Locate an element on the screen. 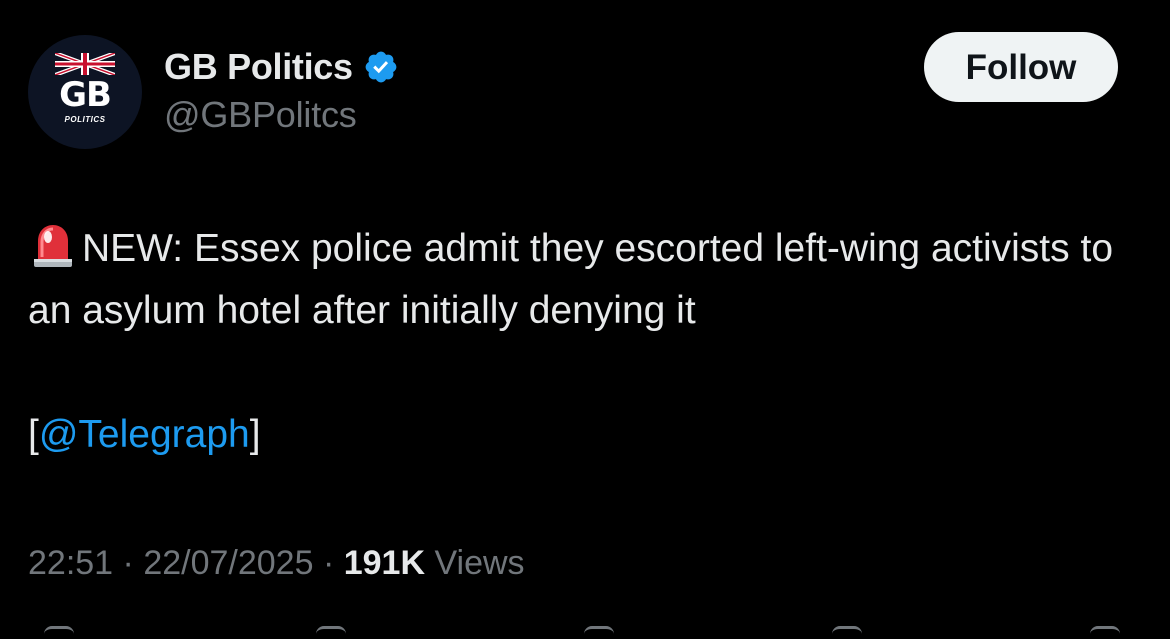 The width and height of the screenshot is (1170, 639). author-name-row: GB Politics is located at coordinates (281, 67).